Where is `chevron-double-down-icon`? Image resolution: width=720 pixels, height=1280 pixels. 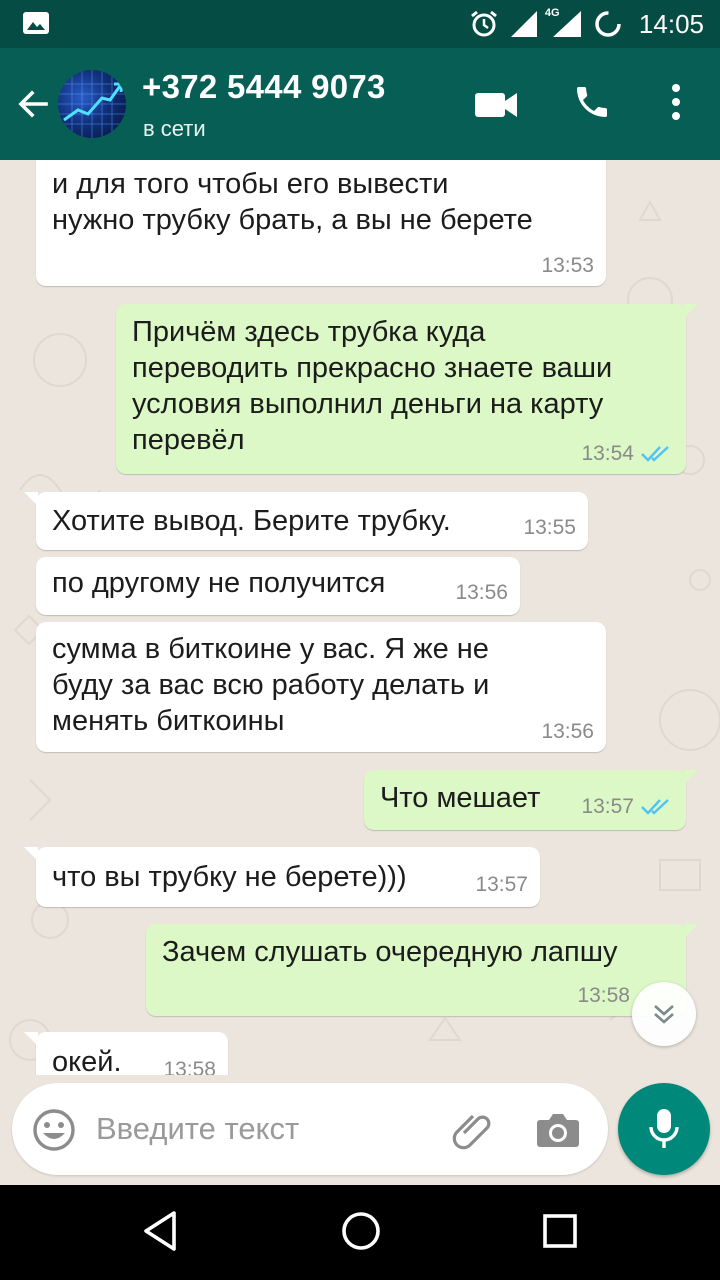 chevron-double-down-icon is located at coordinates (664, 1014).